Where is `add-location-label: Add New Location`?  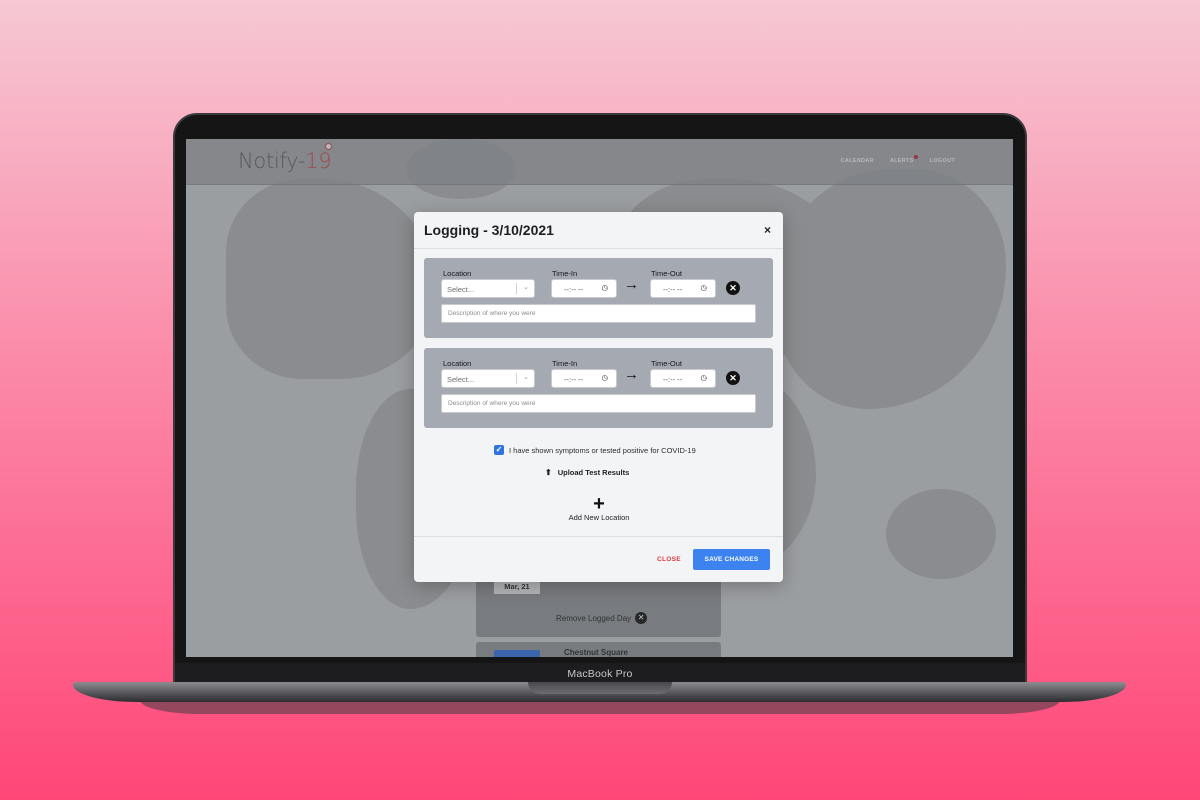
add-location-label: Add New Location is located at coordinates (599, 517).